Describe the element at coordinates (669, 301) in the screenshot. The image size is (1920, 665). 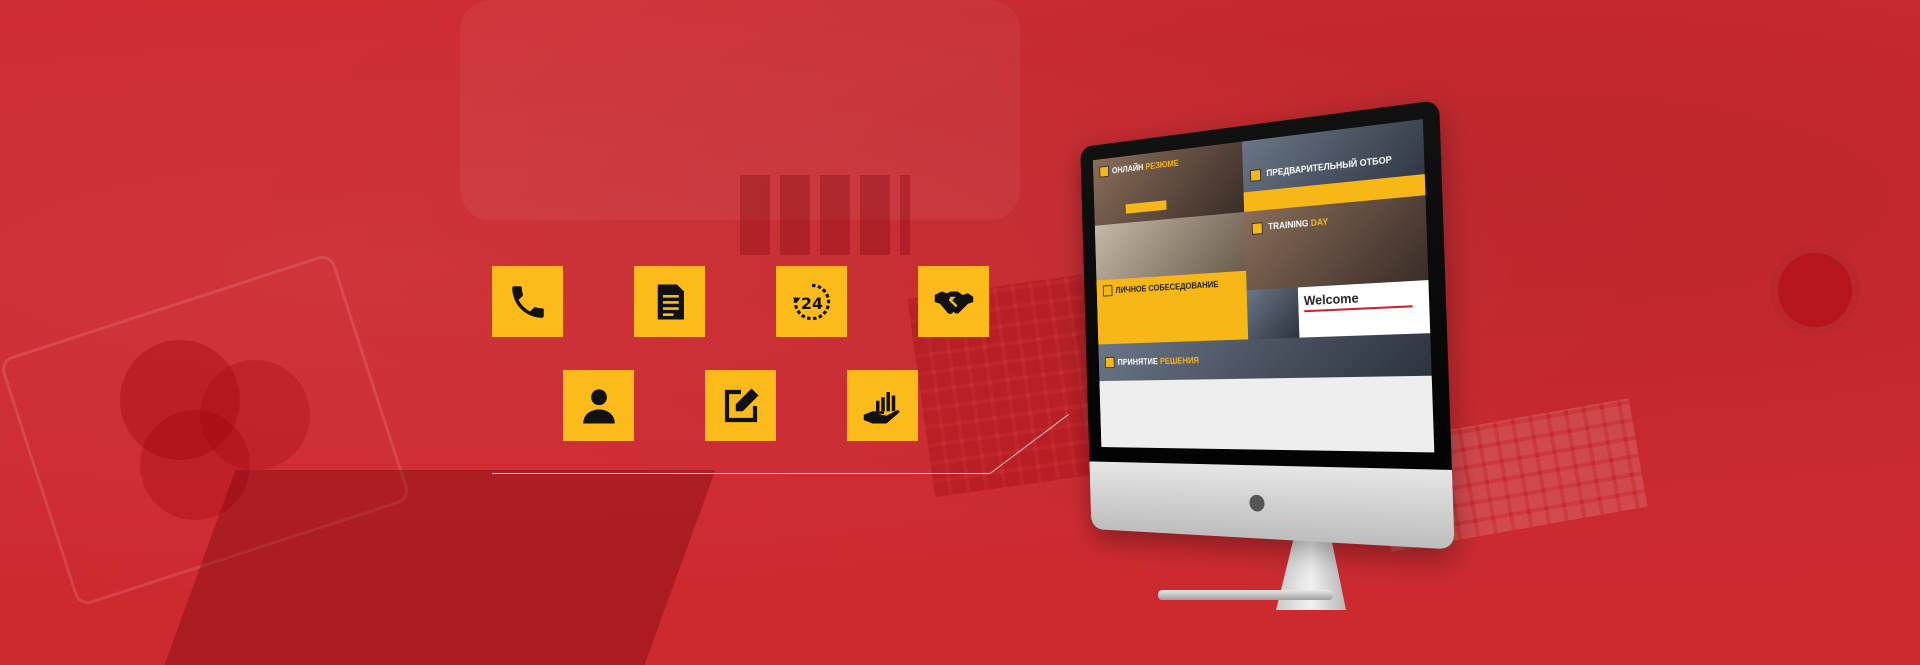
I see `document-icon` at that location.